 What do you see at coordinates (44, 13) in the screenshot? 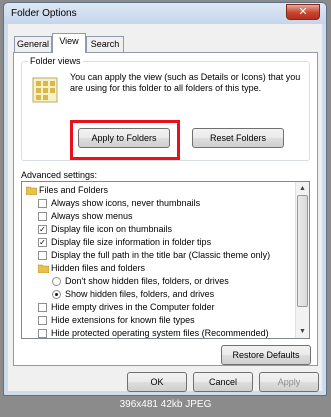
I see `window-title: Folder Options` at bounding box center [44, 13].